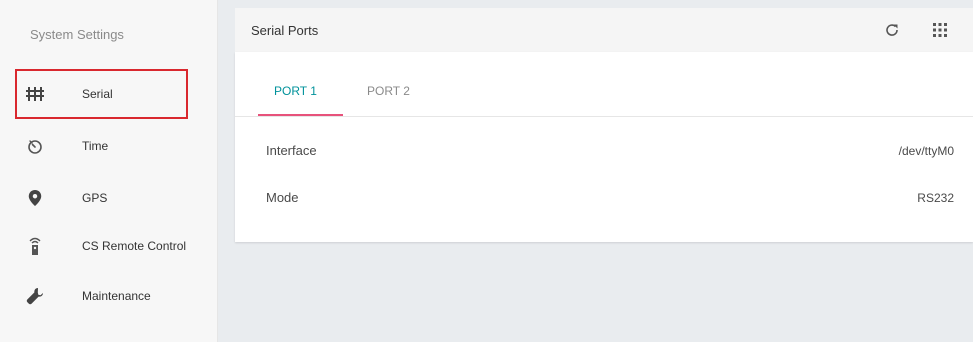 This screenshot has width=973, height=342. Describe the element at coordinates (35, 198) in the screenshot. I see `location-pin-icon` at that location.